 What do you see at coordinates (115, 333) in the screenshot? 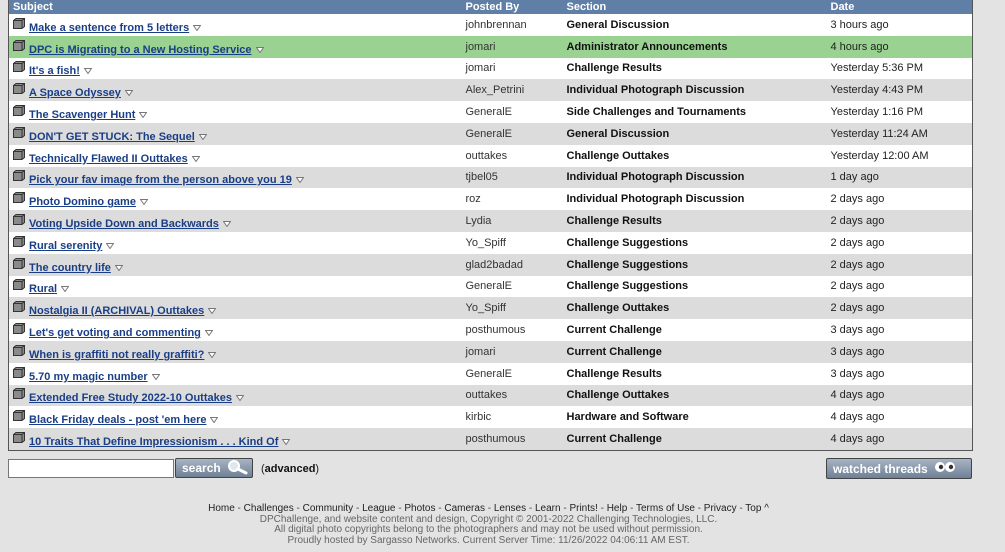
I see `thread-link: Let's get voting and commenting` at bounding box center [115, 333].